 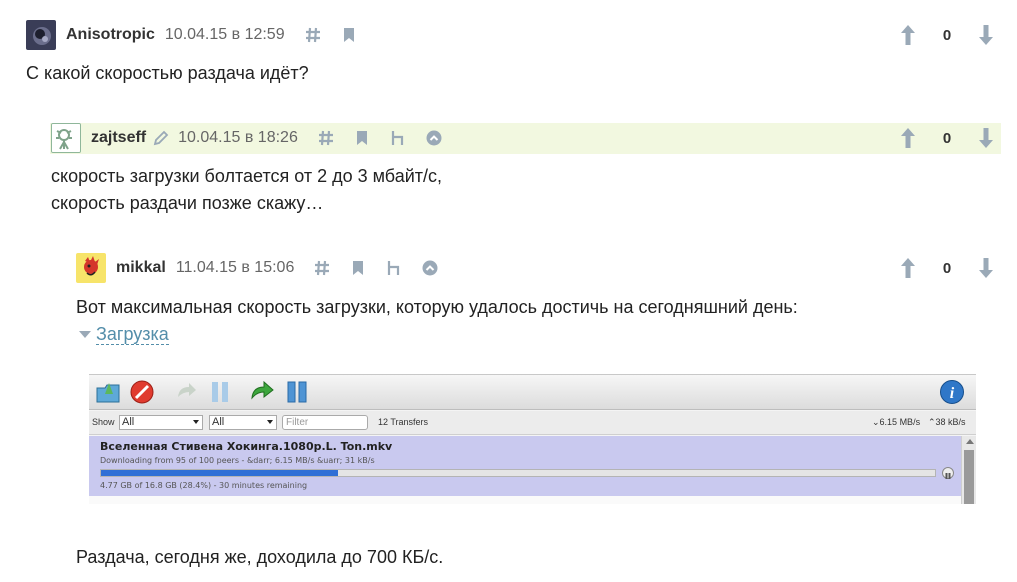 I want to click on show-label: Show, so click(x=103, y=422).